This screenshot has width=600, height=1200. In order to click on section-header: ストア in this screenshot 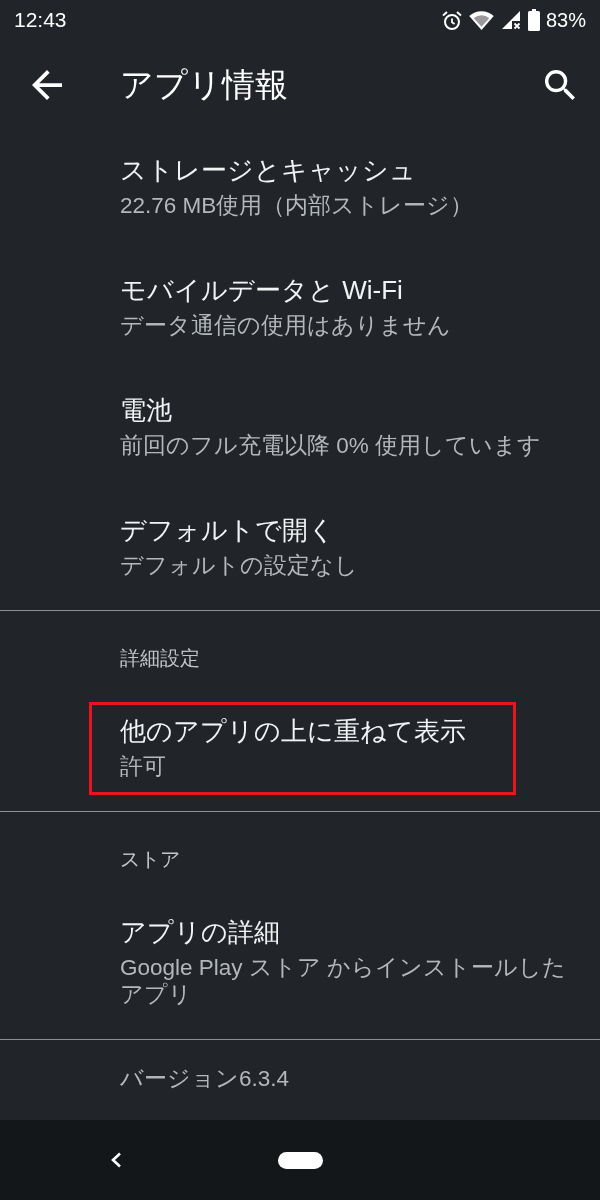, I will do `click(150, 859)`.